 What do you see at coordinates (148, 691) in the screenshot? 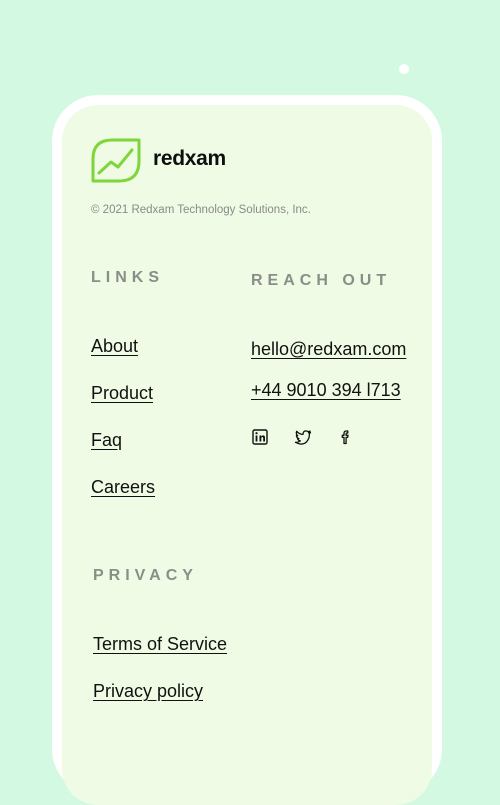
I see `link-privacy-policy: Privacy policy` at bounding box center [148, 691].